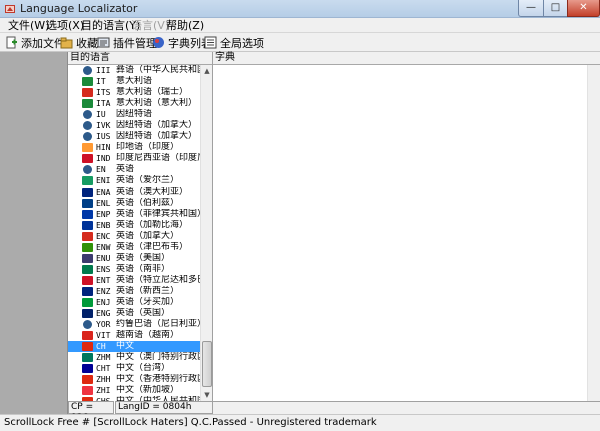 The height and width of the screenshot is (431, 600). I want to click on language-name: 英语（加拿大）, so click(148, 235).